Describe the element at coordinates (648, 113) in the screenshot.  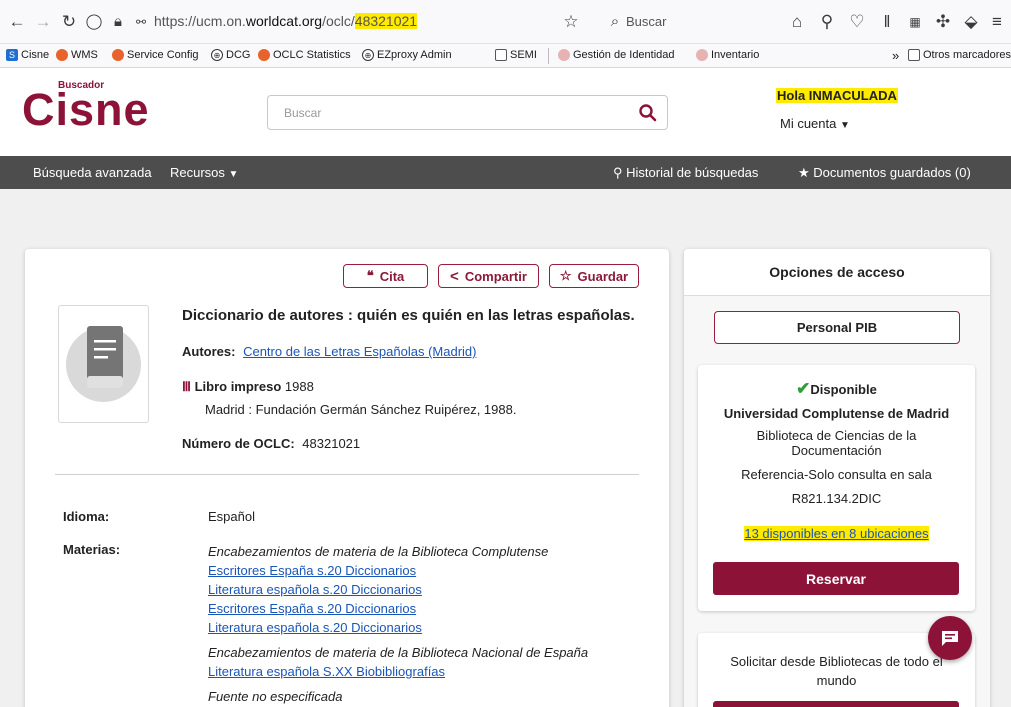
I see `search-icon` at that location.